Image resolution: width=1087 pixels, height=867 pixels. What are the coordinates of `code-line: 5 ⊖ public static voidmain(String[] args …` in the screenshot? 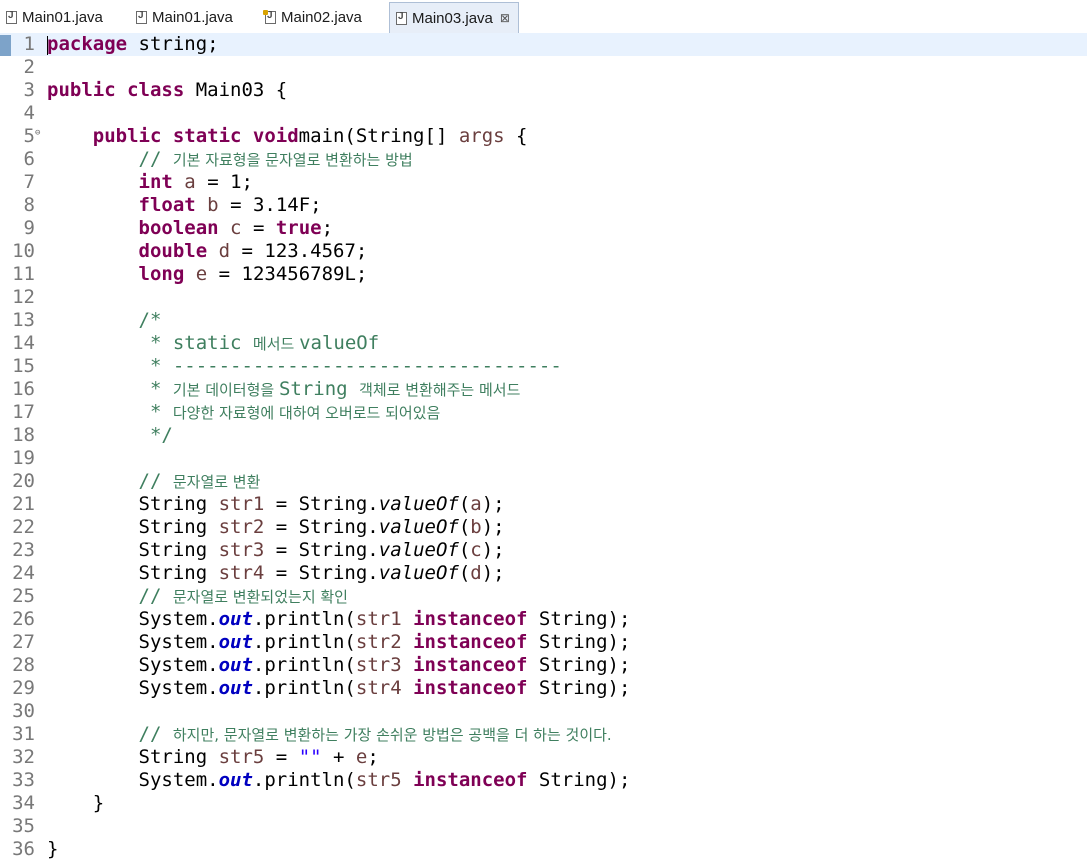 It's located at (543, 136).